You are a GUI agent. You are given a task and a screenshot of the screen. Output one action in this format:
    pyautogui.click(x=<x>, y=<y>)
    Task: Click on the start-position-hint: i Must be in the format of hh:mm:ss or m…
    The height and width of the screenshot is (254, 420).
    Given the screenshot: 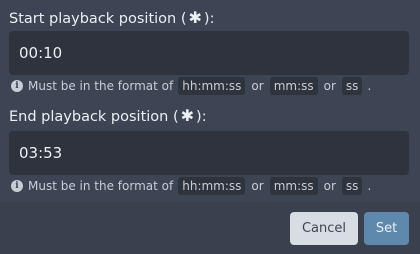 What is the action you would take?
    pyautogui.click(x=191, y=86)
    